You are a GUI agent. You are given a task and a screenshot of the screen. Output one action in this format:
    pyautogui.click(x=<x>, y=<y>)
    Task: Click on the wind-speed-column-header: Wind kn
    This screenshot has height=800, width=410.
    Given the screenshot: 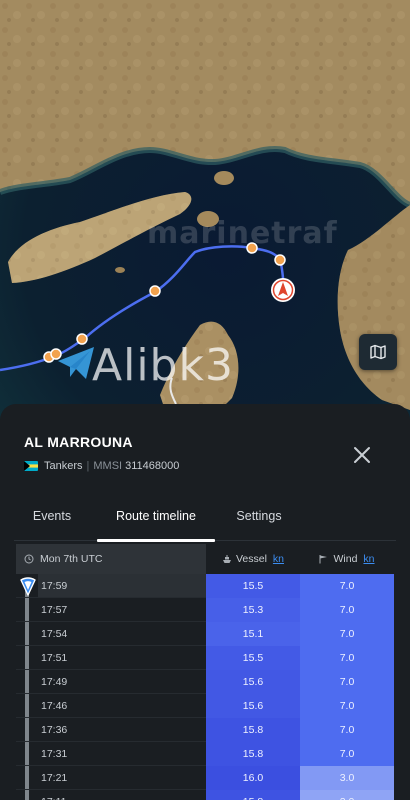 What is the action you would take?
    pyautogui.click(x=347, y=559)
    